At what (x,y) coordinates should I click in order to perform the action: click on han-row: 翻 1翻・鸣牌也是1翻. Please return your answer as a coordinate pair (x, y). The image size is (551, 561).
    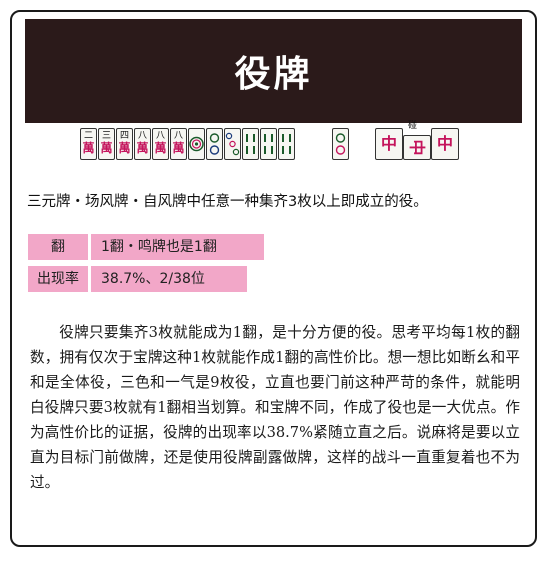
    Looking at the image, I should click on (146, 247).